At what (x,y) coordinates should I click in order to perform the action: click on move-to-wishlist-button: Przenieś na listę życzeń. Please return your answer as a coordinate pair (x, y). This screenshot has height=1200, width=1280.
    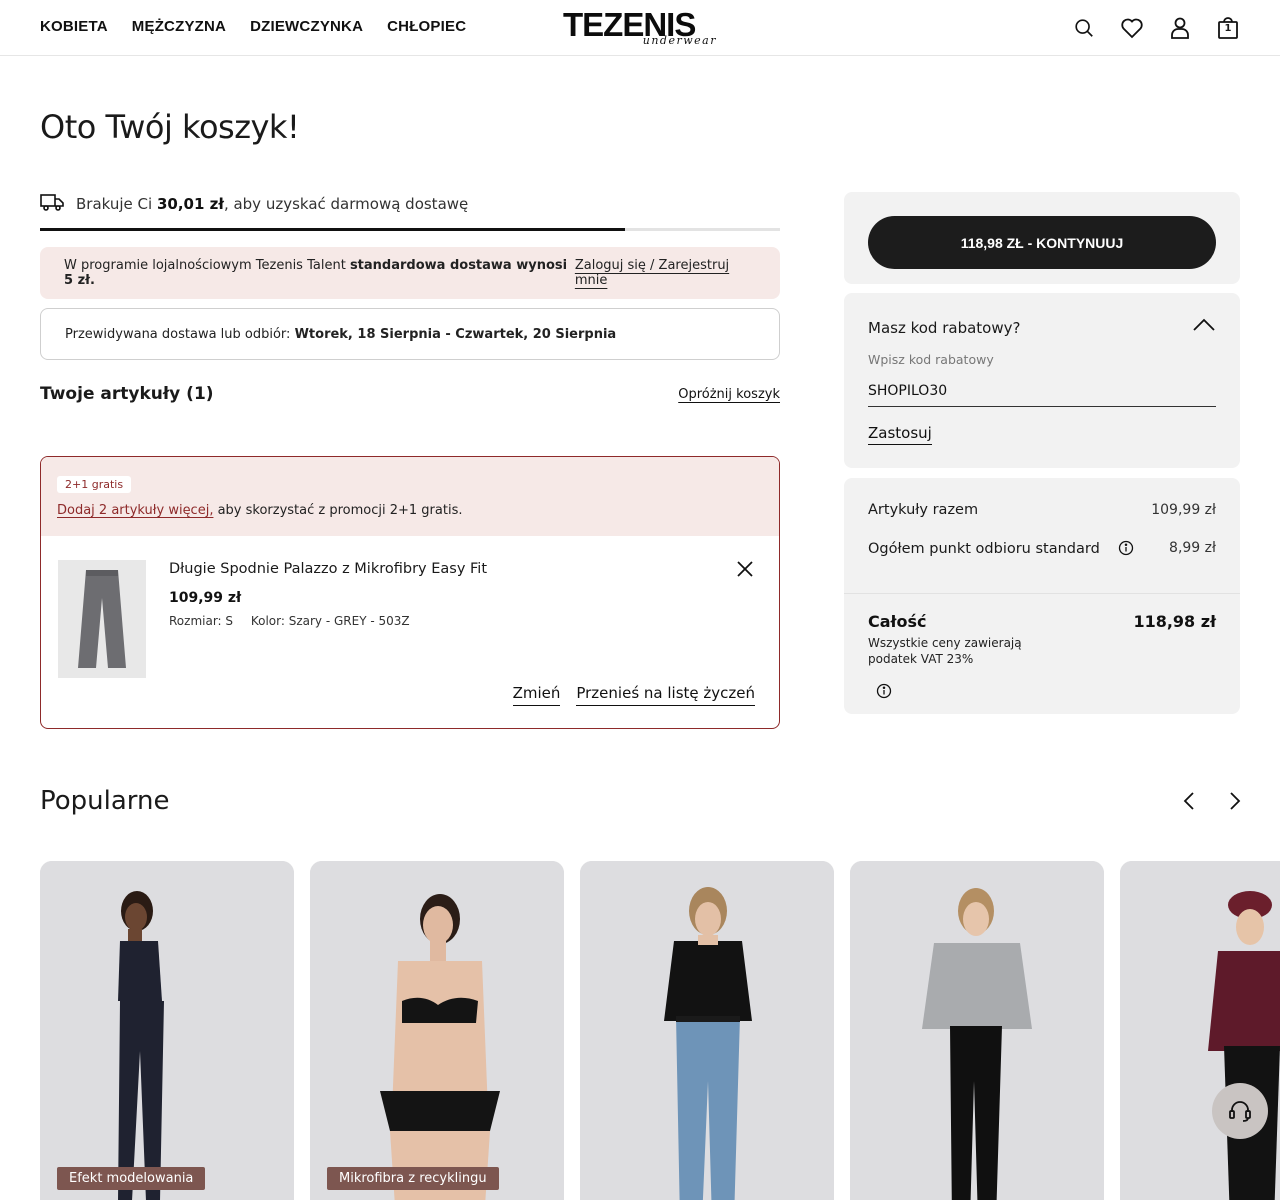
    Looking at the image, I should click on (665, 695).